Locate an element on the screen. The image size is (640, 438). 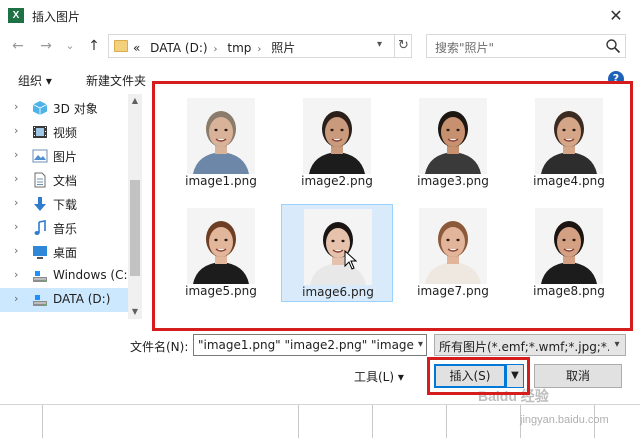
file-thumbnail: image6.png is located at coordinates (337, 253).